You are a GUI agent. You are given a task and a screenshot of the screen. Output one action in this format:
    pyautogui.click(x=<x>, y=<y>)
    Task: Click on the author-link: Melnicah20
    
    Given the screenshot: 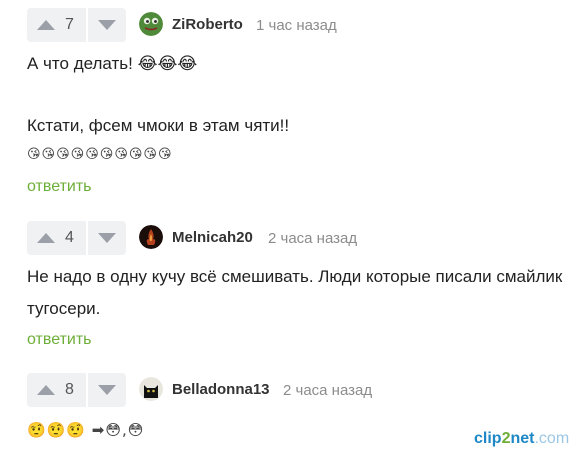 What is the action you would take?
    pyautogui.click(x=212, y=237)
    